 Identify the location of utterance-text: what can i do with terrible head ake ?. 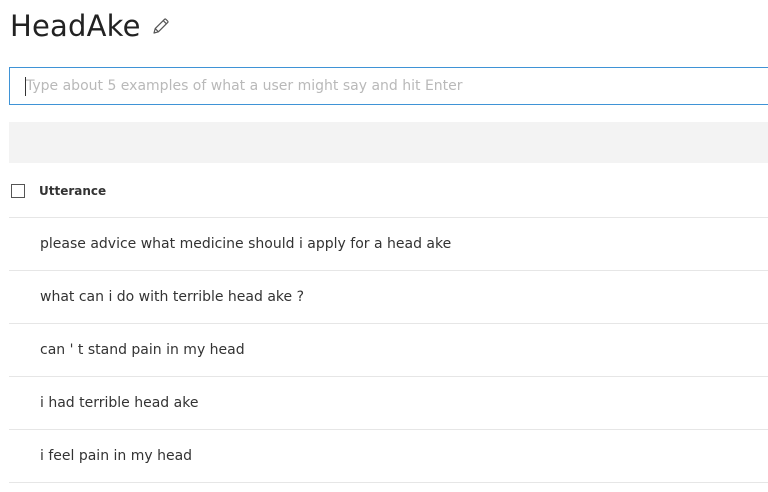
(172, 297).